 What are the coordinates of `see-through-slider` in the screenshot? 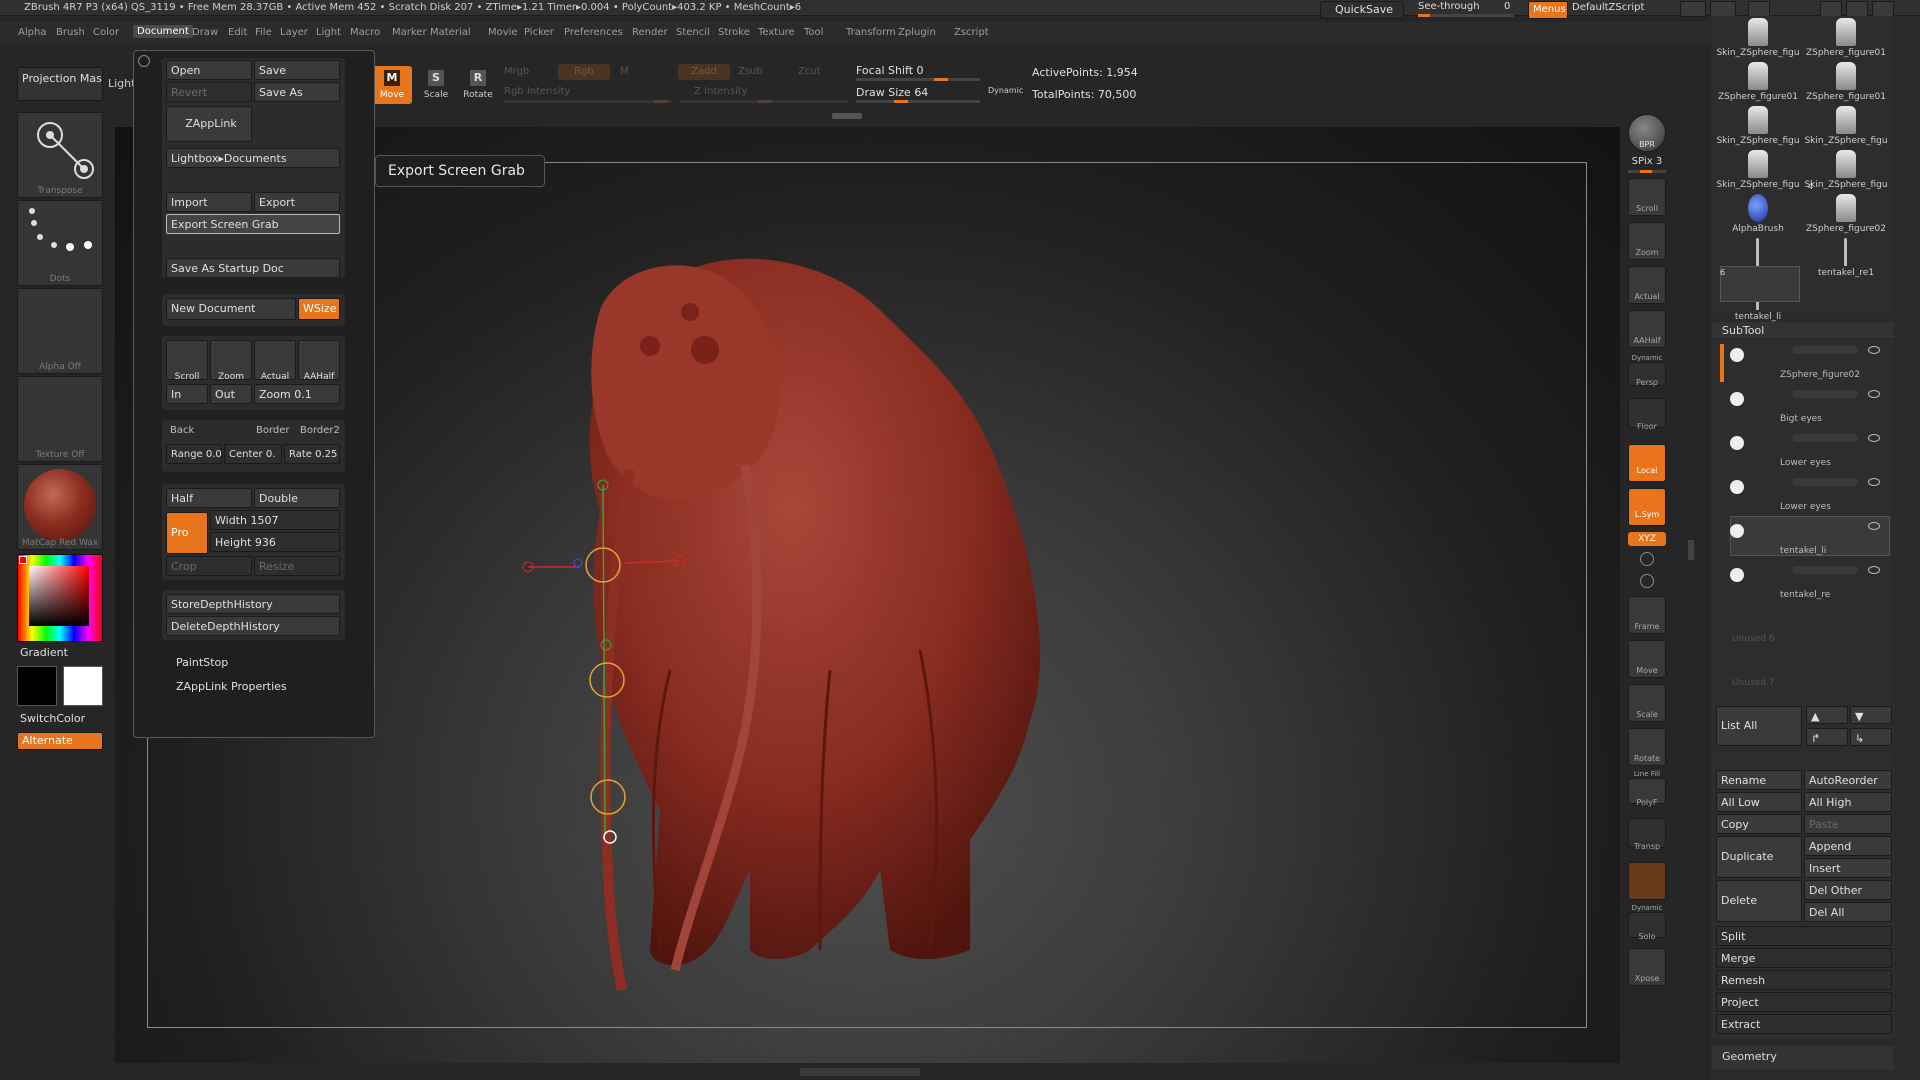 It's located at (1466, 15).